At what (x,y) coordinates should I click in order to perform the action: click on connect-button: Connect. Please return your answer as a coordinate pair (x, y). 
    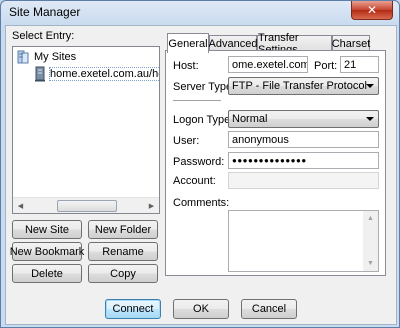
    Looking at the image, I should click on (133, 309).